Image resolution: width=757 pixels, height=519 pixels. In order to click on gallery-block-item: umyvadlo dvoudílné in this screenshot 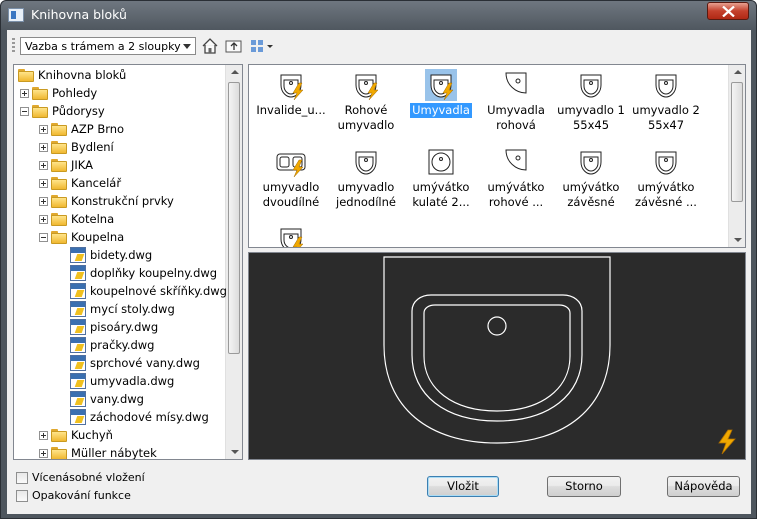, I will do `click(291, 178)`.